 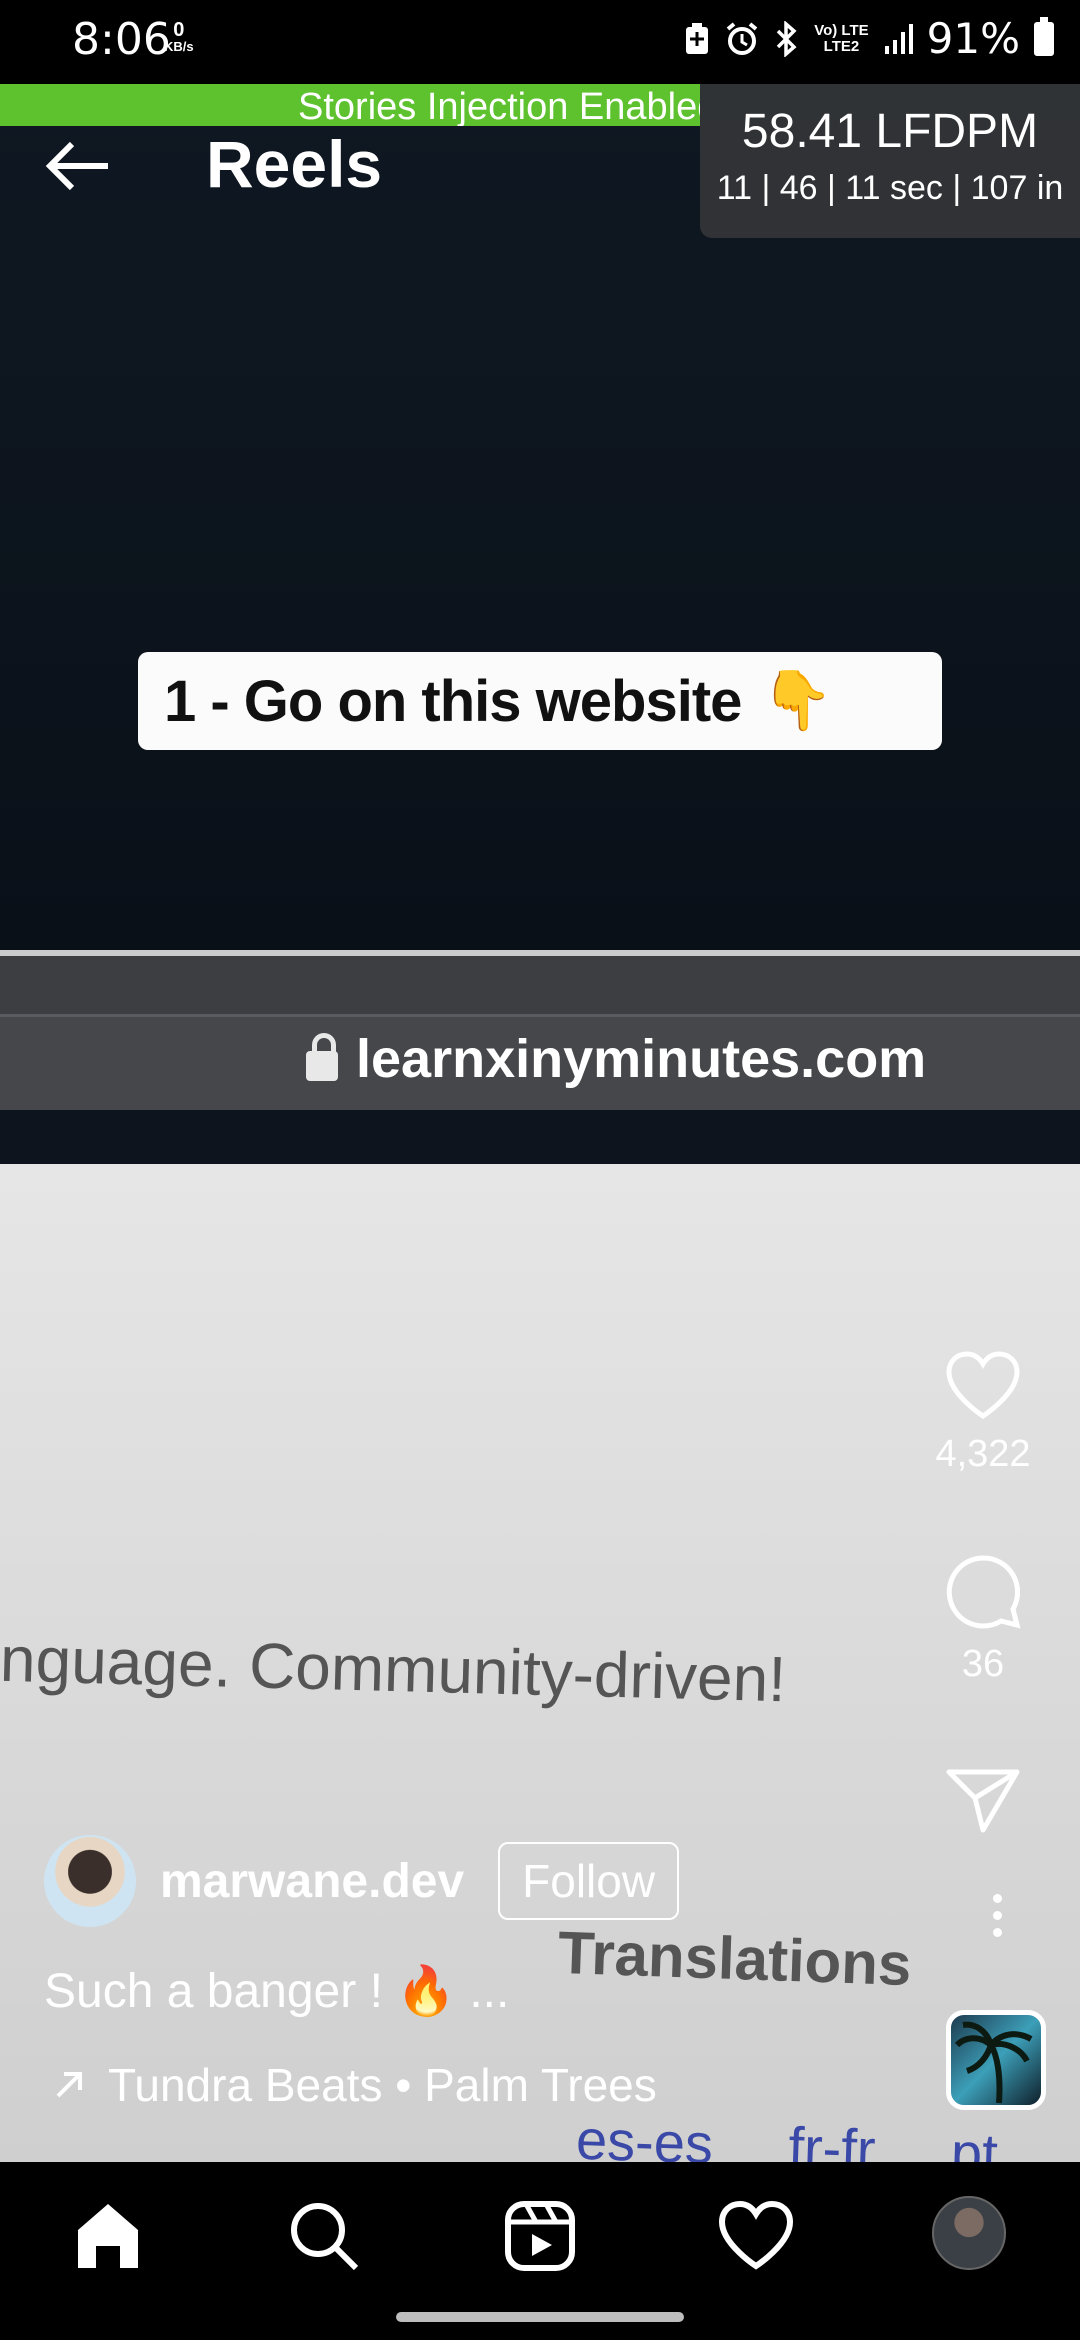 I want to click on data-rate: 0 KB/s, so click(x=179, y=37).